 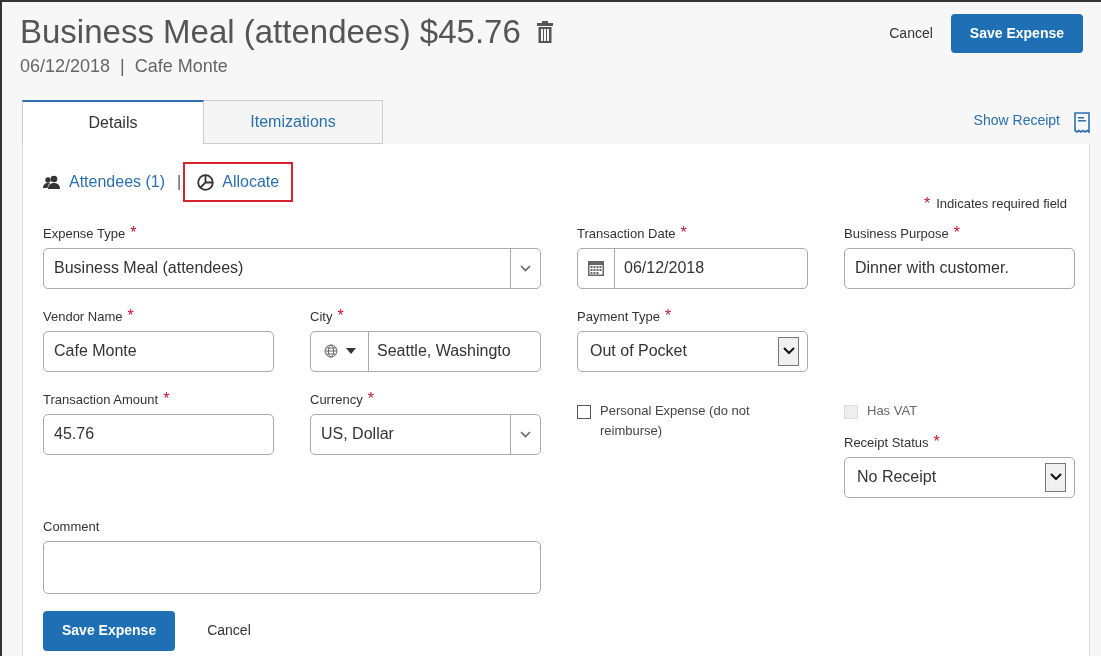 I want to click on vendor-name: Cafe Monte, so click(x=181, y=66).